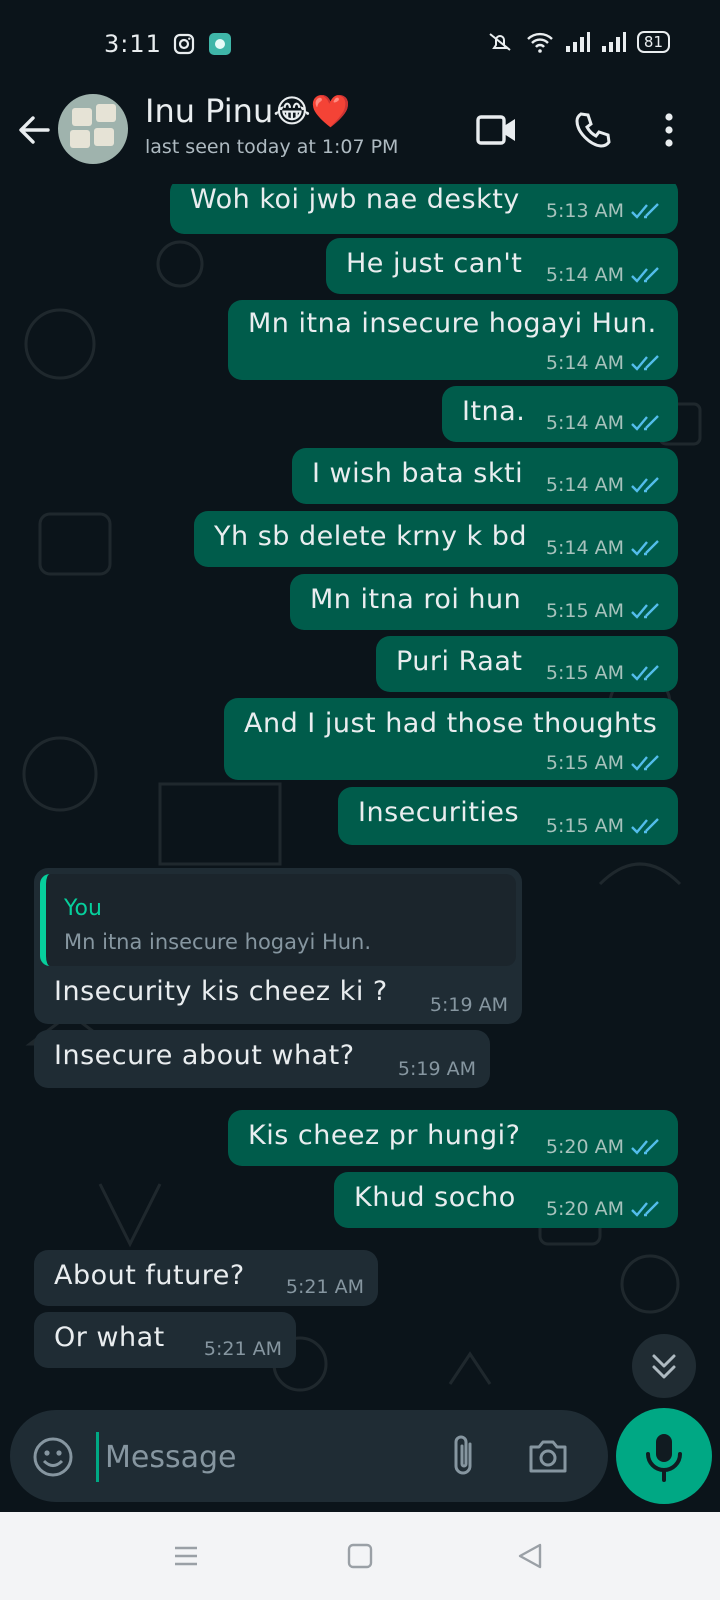  I want to click on message-outgoing: Khud socho 5:20 AM, so click(506, 1200).